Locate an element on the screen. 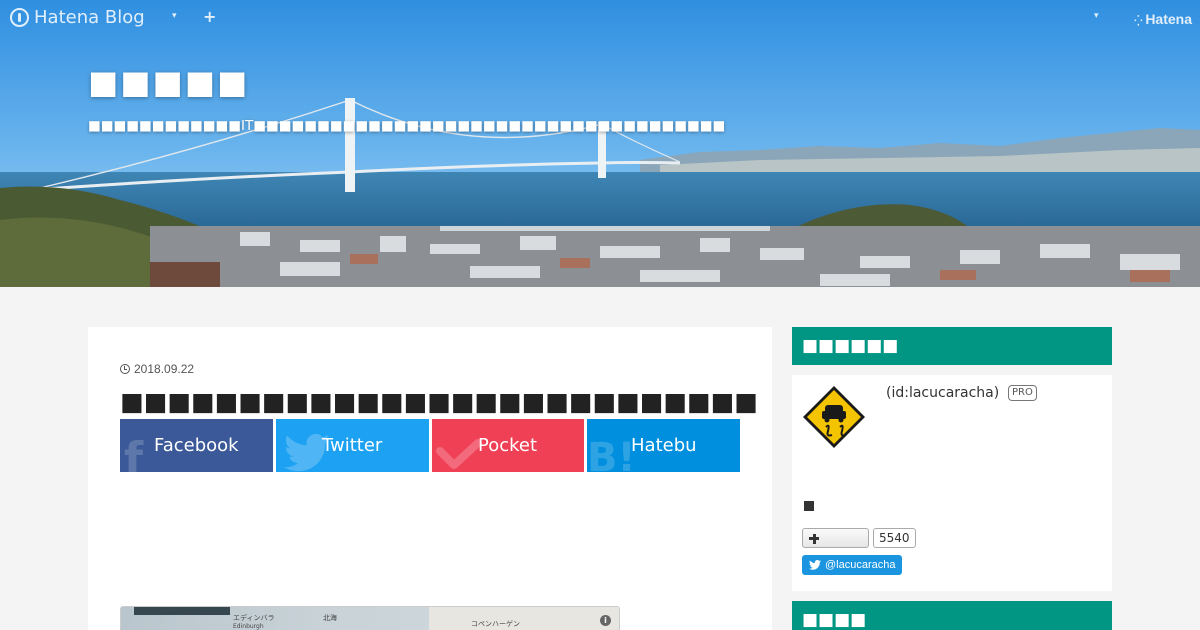  new-post-plus-icon: + is located at coordinates (209, 16).